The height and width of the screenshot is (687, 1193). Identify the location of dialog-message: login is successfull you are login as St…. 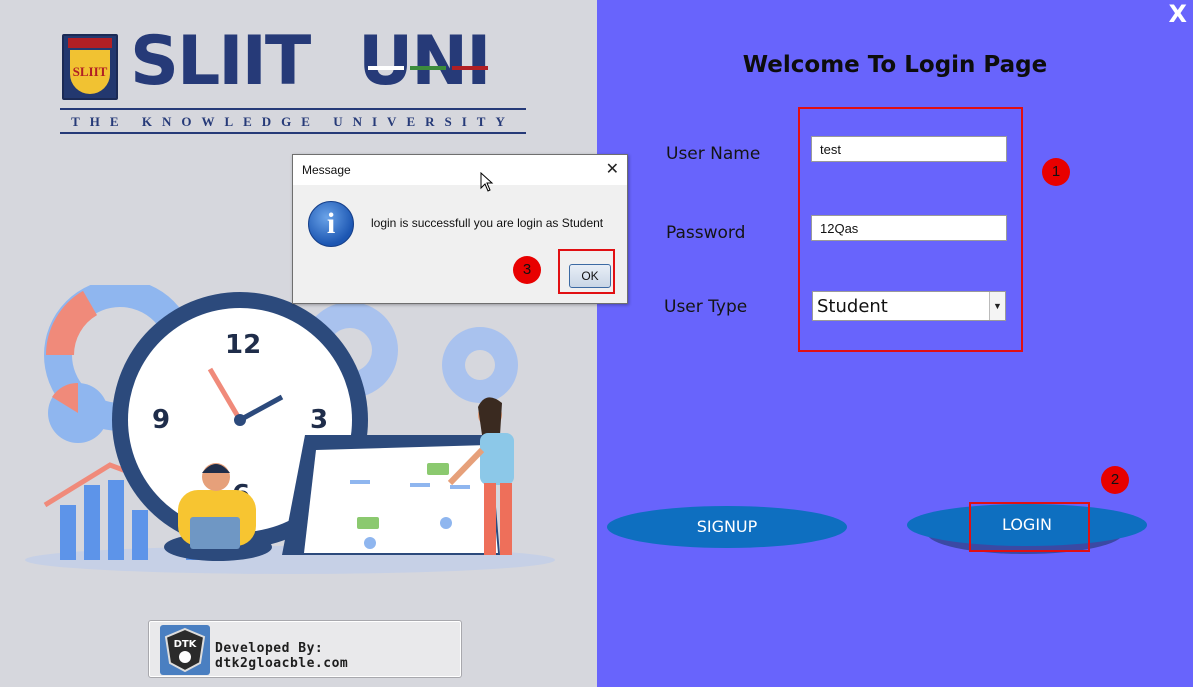
(487, 223).